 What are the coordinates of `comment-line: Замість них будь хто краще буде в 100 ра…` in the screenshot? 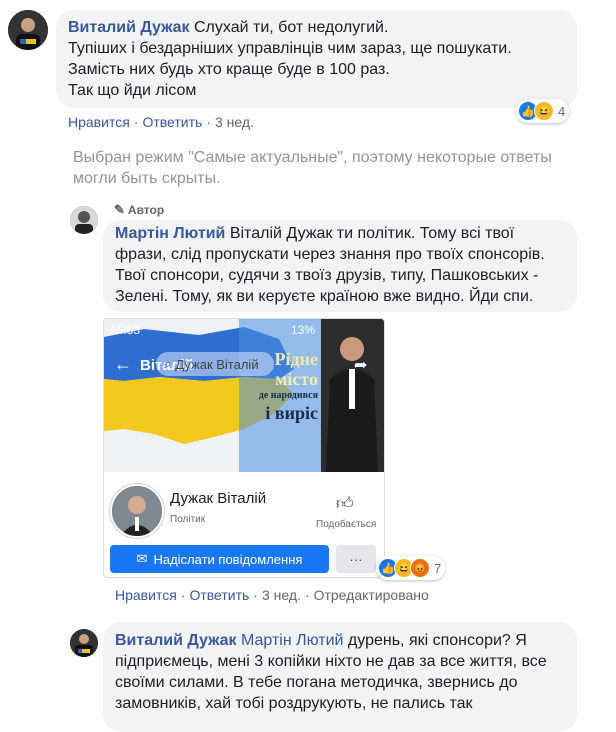 It's located at (229, 69).